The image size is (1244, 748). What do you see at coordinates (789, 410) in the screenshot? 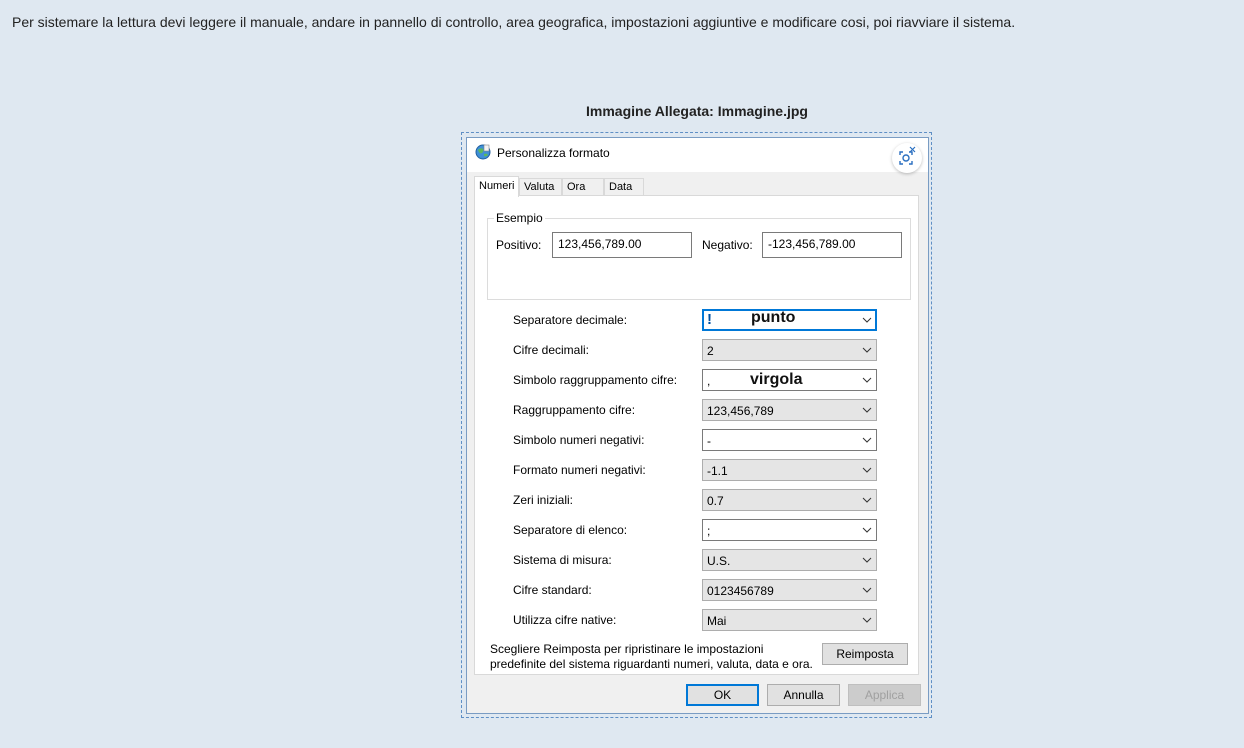
I see `digit-grouping-combo: 123,456,789` at bounding box center [789, 410].